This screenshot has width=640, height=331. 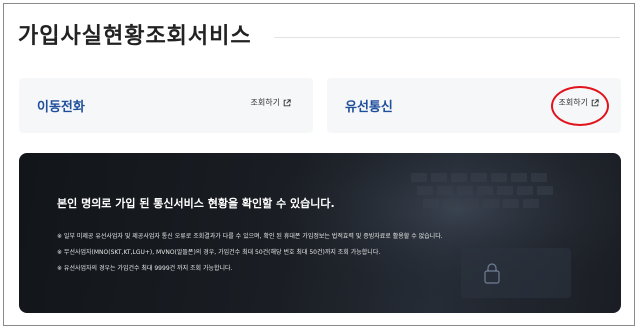 What do you see at coordinates (145, 268) in the screenshot?
I see `notice-text: ※ 유선사업자의 경우는 가입건수 최대 9999건 까지 조회 가능합니다.` at bounding box center [145, 268].